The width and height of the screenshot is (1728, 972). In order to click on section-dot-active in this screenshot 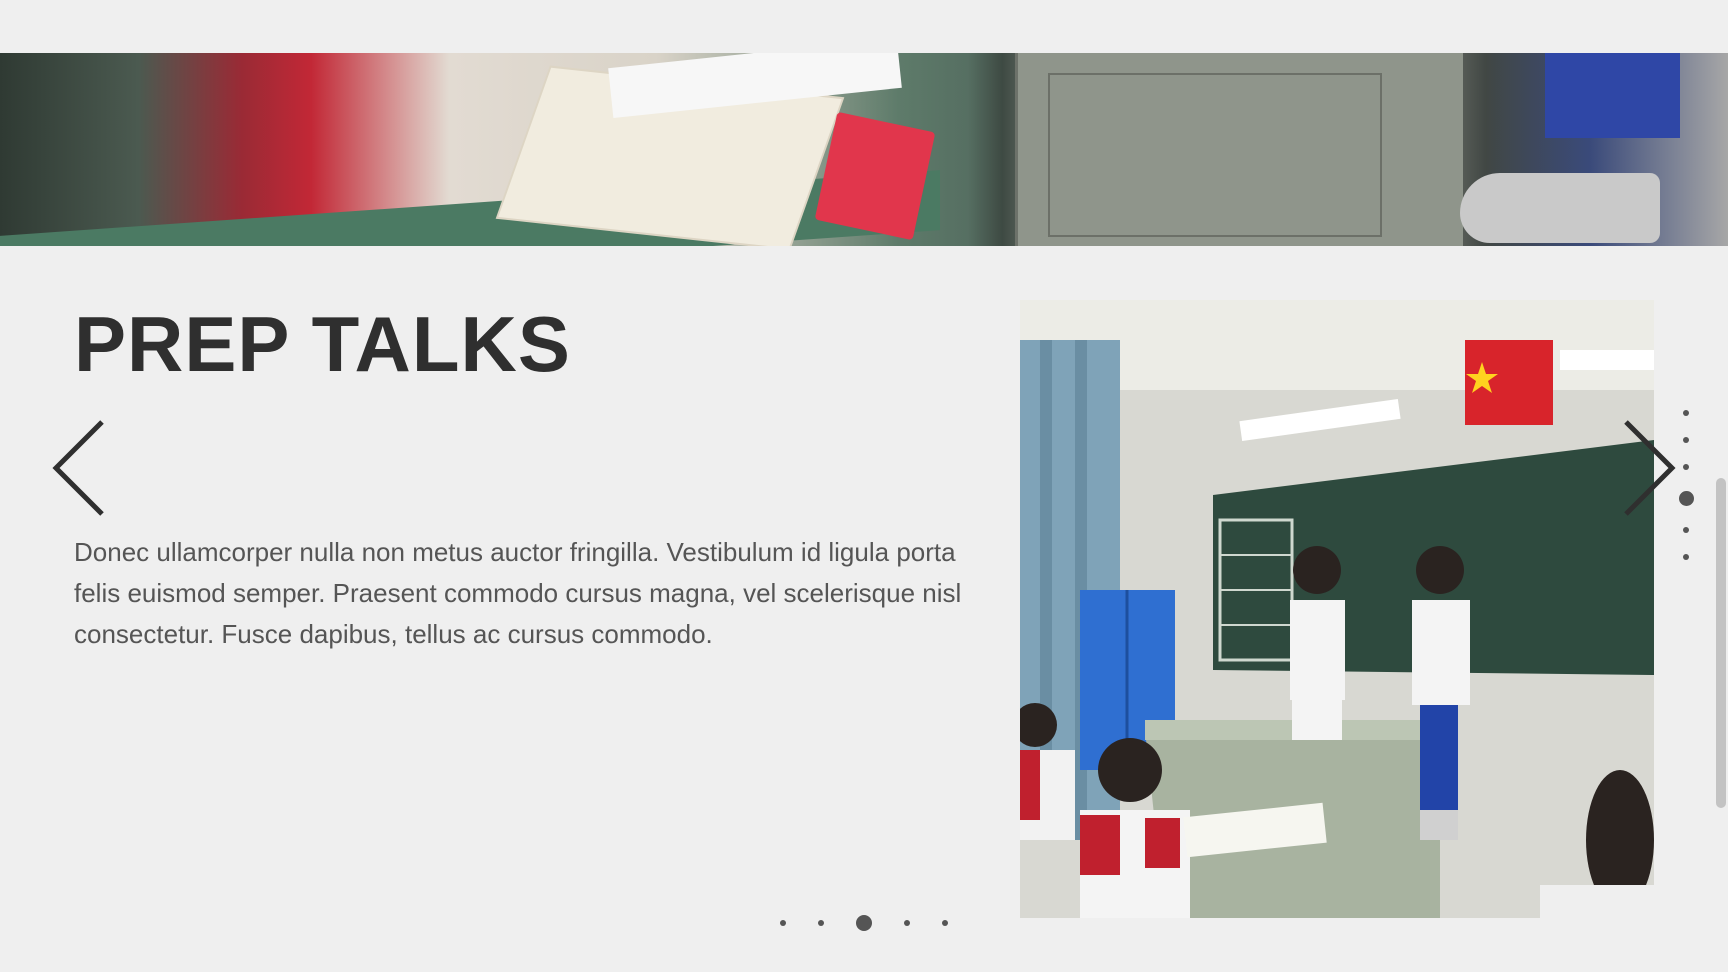, I will do `click(1686, 498)`.